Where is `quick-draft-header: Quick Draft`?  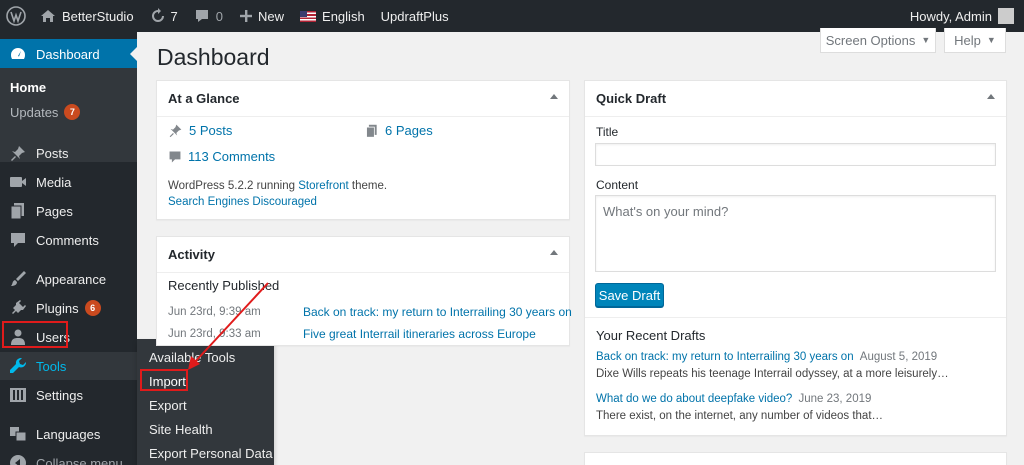 quick-draft-header: Quick Draft is located at coordinates (795, 99).